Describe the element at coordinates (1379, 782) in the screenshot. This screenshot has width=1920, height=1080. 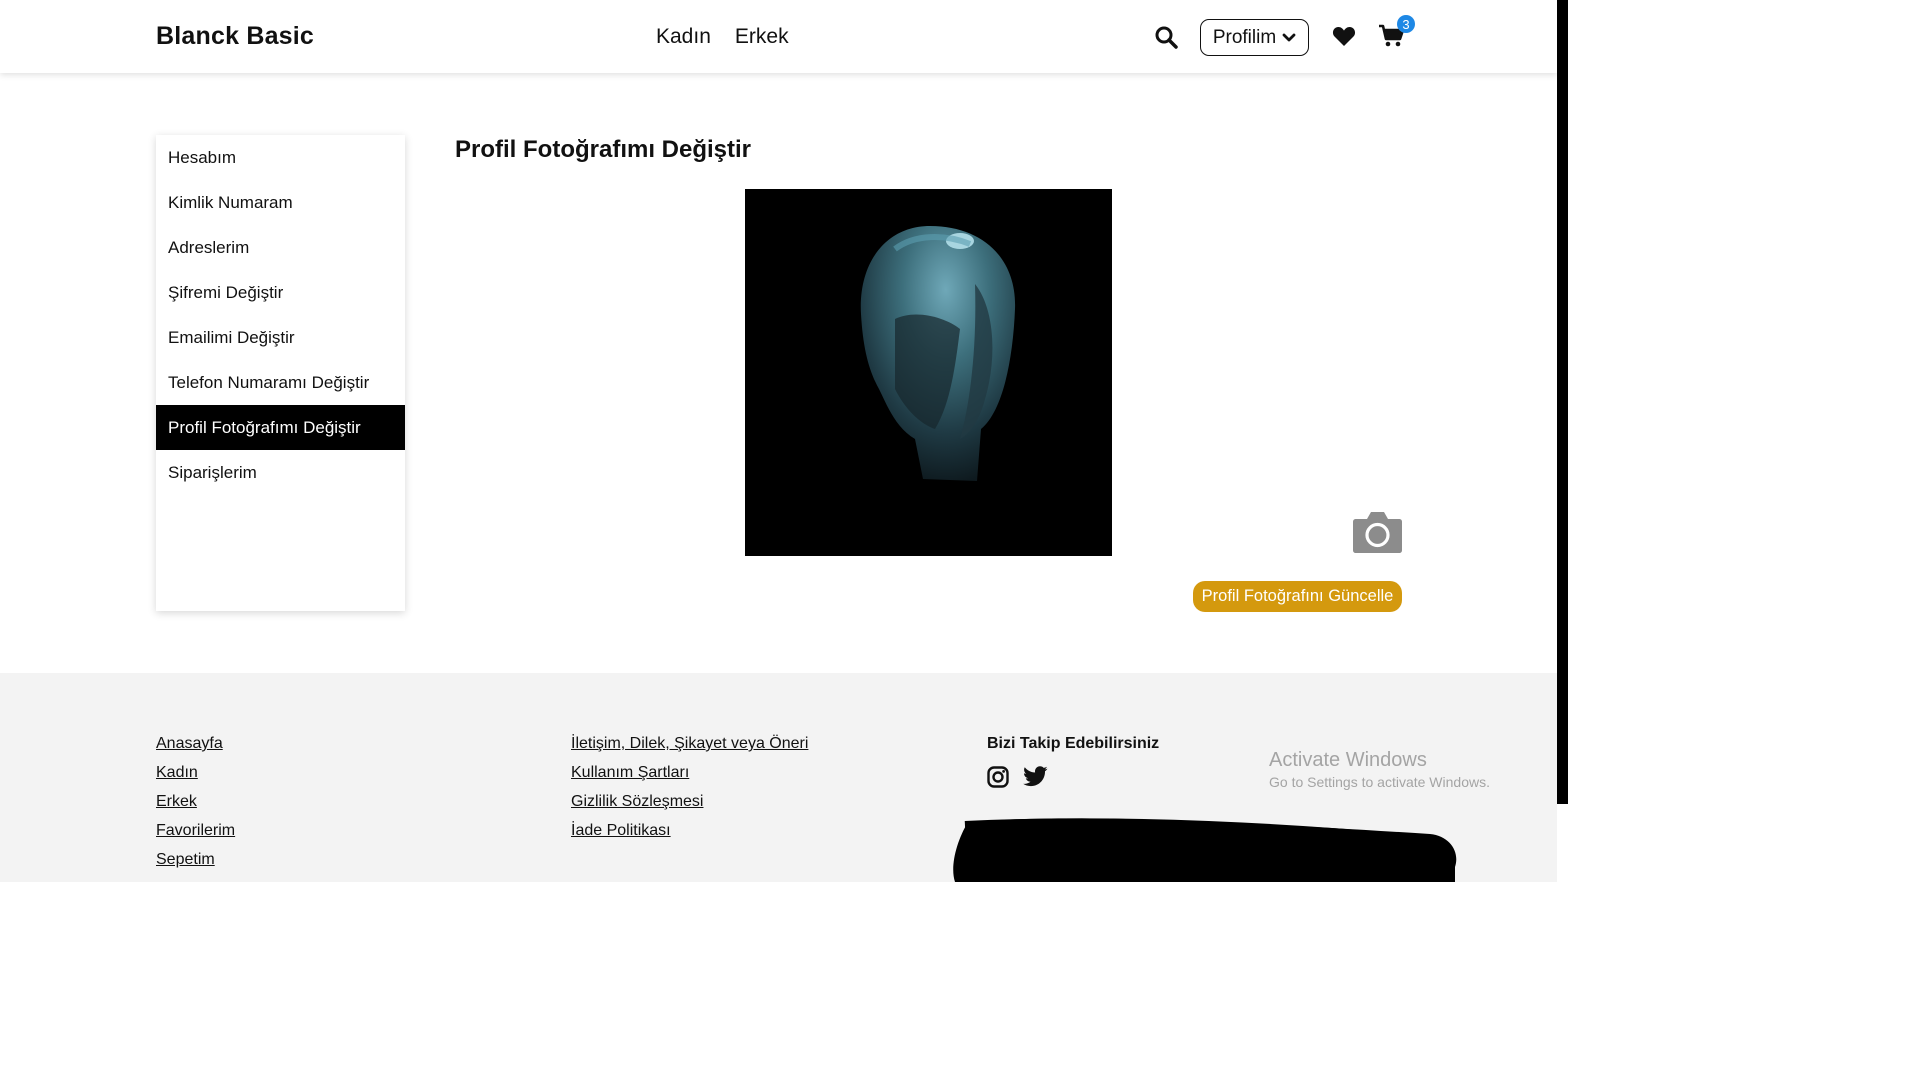
I see `watermark-line2: Go to Settings to activate Windows.` at that location.